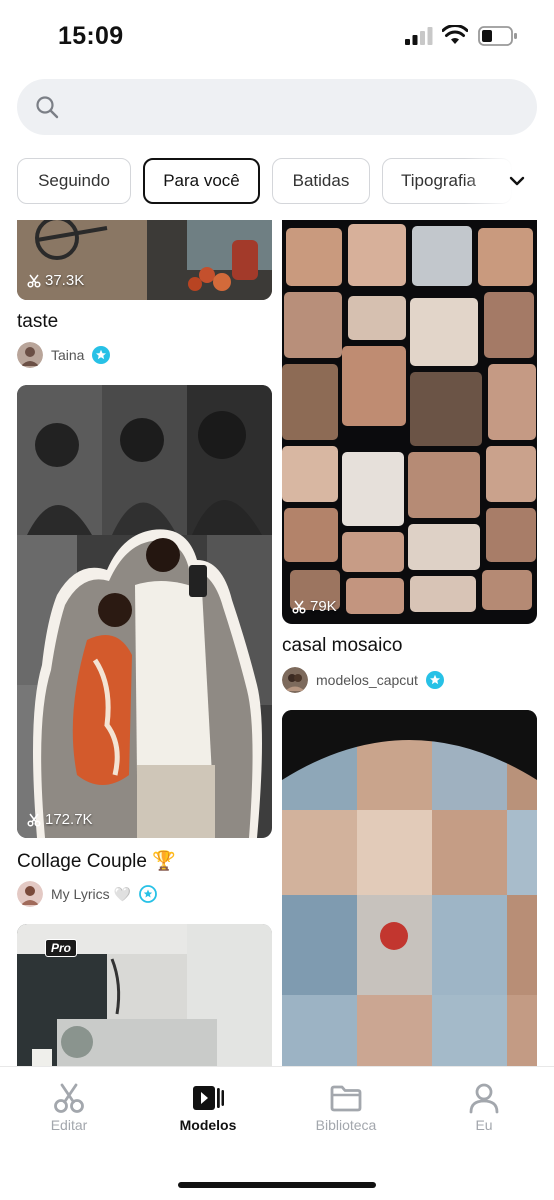  I want to click on chip-seguindo: Seguindo, so click(74, 181).